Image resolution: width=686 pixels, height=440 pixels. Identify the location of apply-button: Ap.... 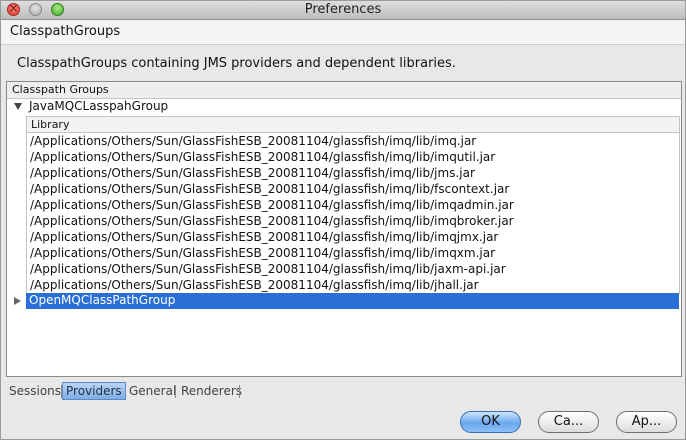
(646, 422).